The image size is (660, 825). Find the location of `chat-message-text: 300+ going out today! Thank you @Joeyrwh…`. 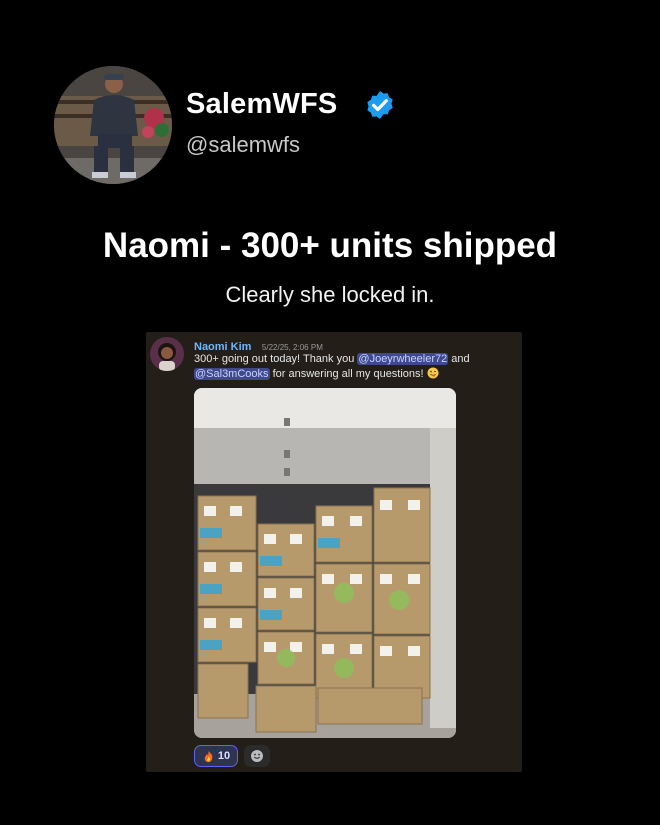

chat-message-text: 300+ going out today! Thank you @Joeyrwh… is located at coordinates (354, 367).